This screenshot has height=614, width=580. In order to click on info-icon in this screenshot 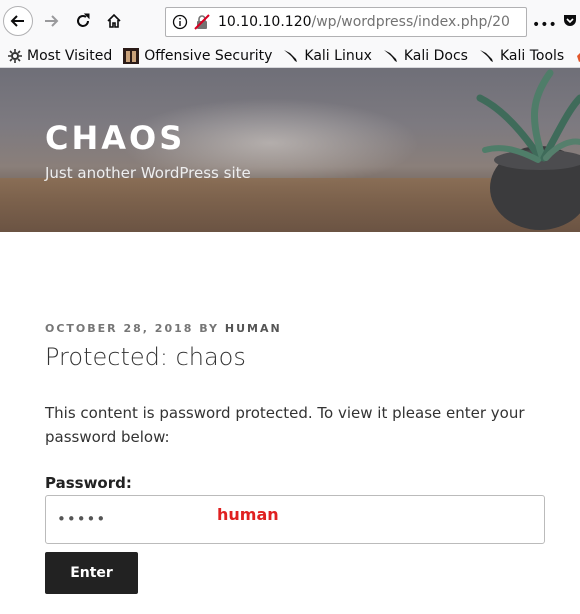, I will do `click(180, 22)`.